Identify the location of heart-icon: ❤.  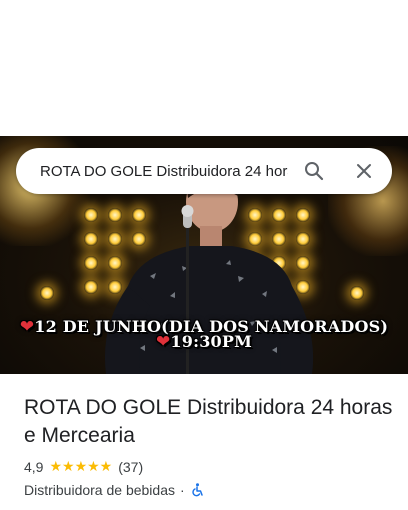
(163, 342).